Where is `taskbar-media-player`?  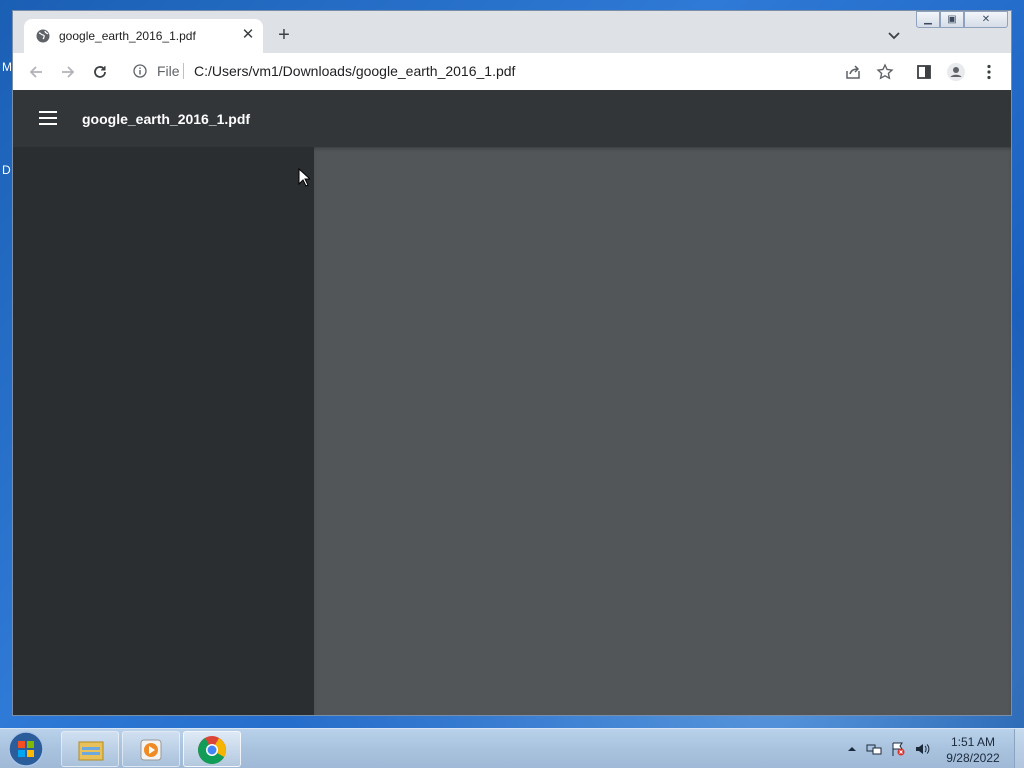 taskbar-media-player is located at coordinates (151, 749).